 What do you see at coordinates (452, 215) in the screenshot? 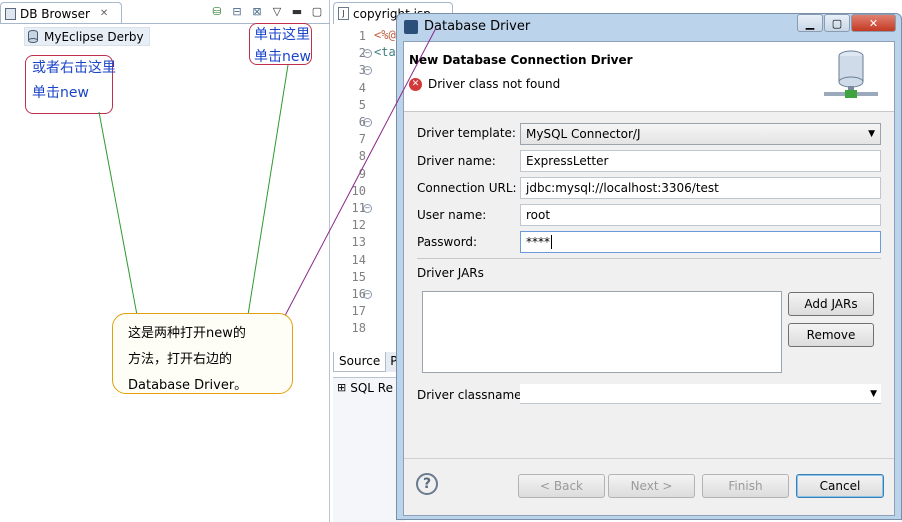
I see `user-name-label: User name:` at bounding box center [452, 215].